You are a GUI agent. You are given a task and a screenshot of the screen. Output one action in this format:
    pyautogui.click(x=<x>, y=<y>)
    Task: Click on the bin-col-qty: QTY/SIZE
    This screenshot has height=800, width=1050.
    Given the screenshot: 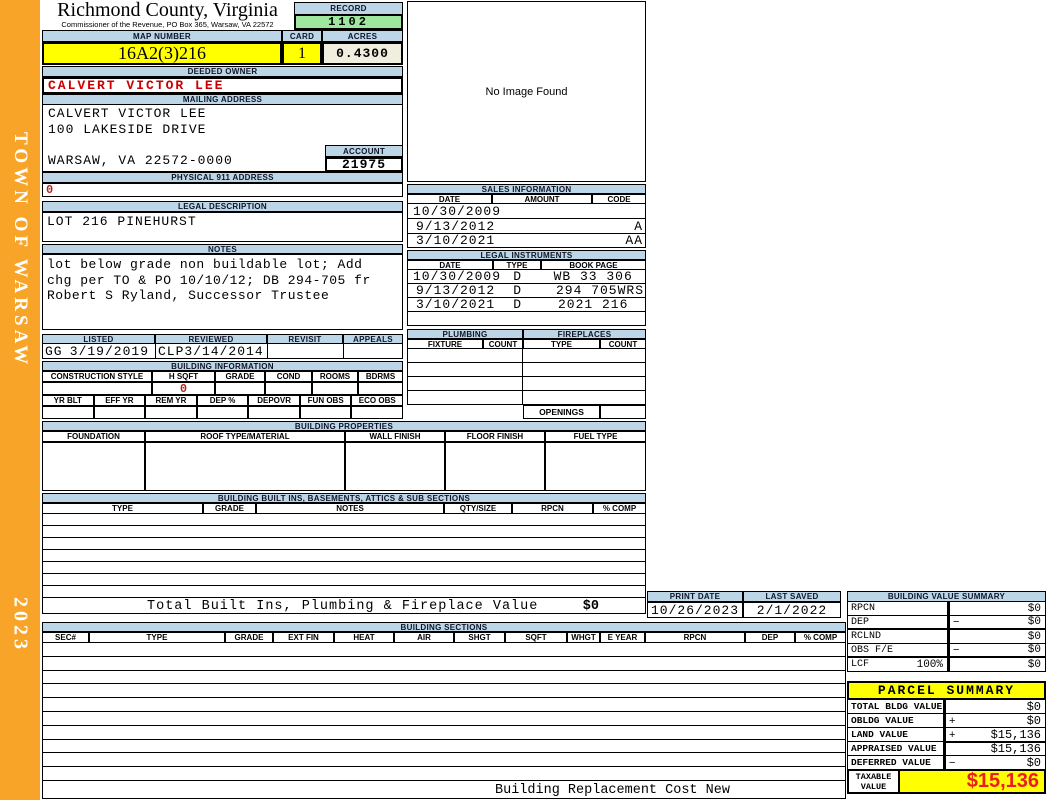 What is the action you would take?
    pyautogui.click(x=478, y=508)
    